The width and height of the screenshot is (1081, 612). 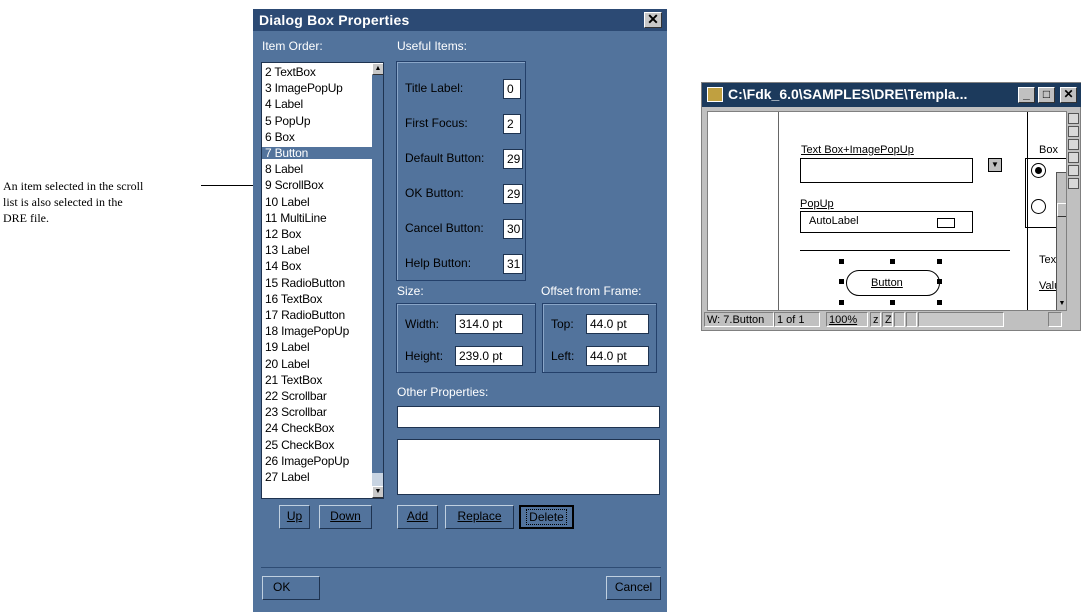 What do you see at coordinates (847, 319) in the screenshot?
I see `status-zoom: 100%` at bounding box center [847, 319].